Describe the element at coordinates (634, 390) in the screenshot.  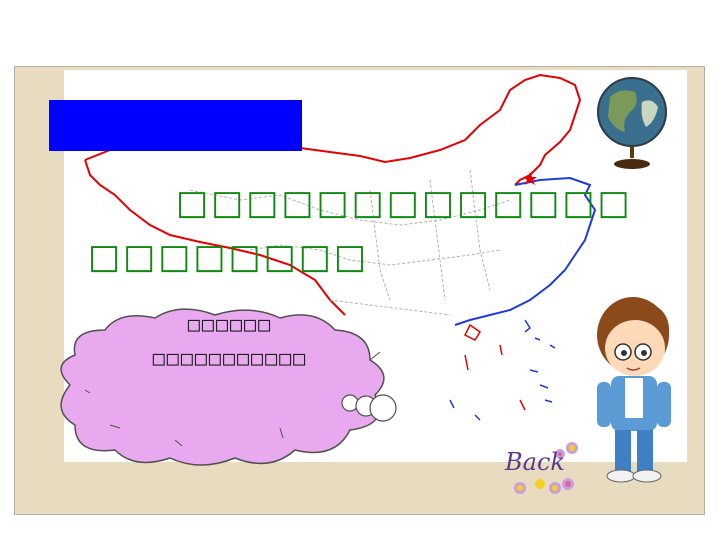
I see `cartoon-boy` at that location.